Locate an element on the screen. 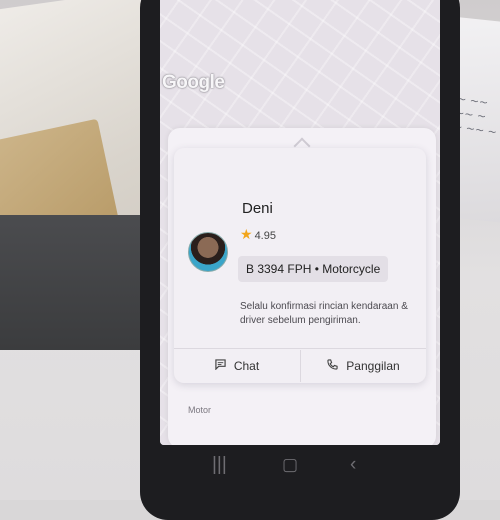 The image size is (500, 520). chat-icon is located at coordinates (220, 366).